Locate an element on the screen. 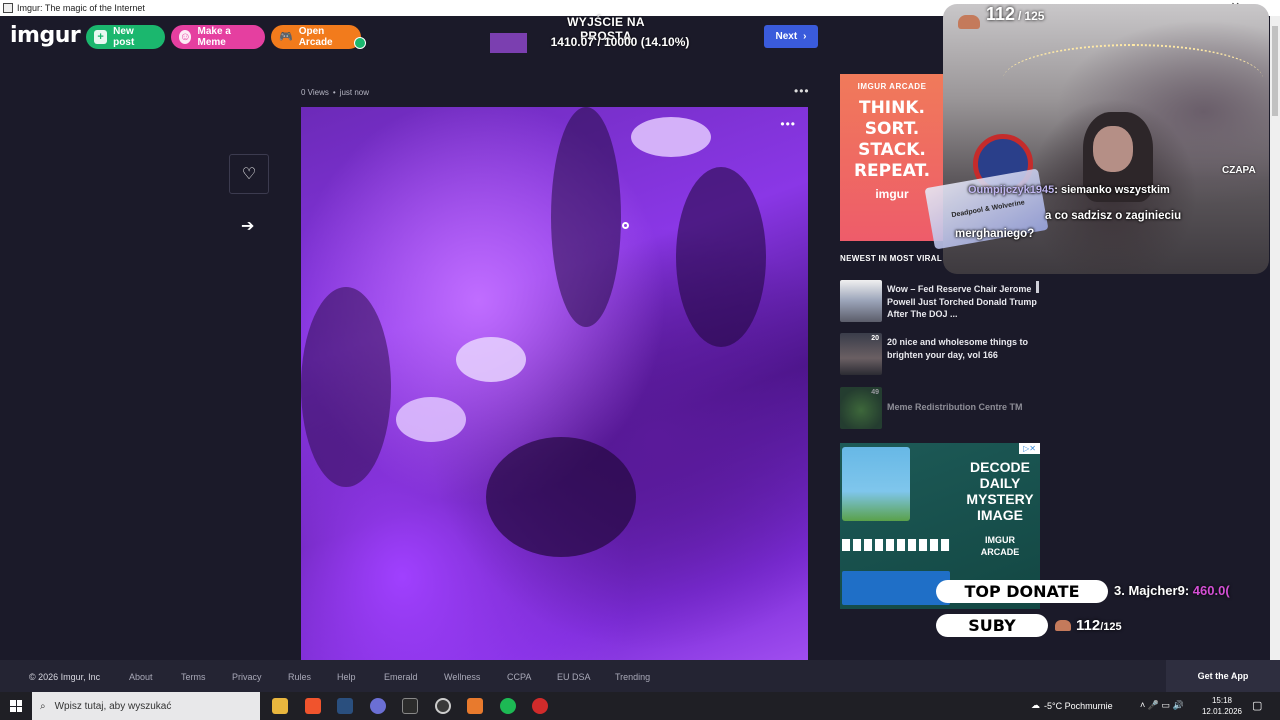 The image size is (1280, 720). search-placeholder: Wpisz tutaj, aby wyszukać is located at coordinates (113, 706).